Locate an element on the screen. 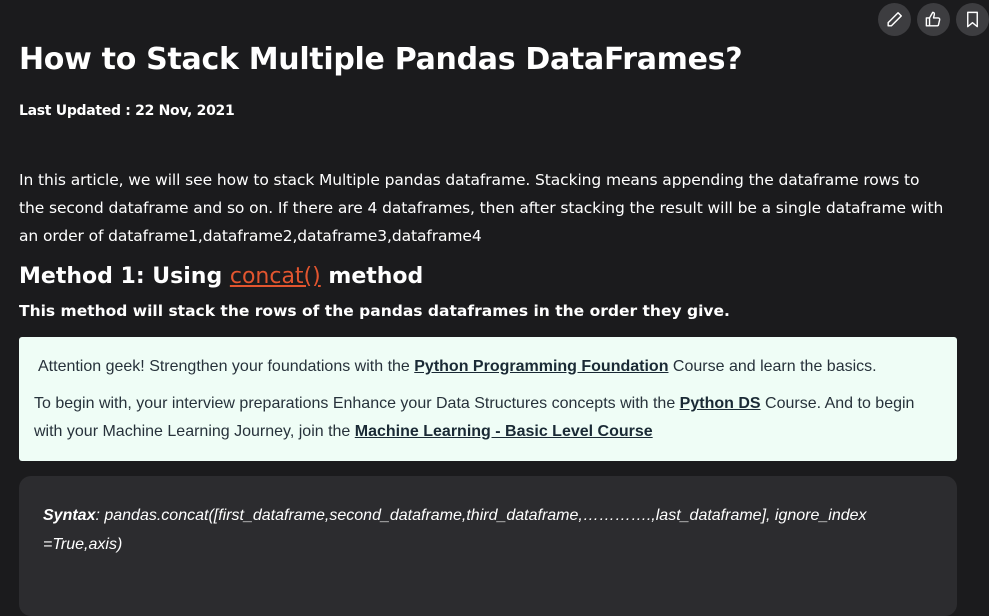 This screenshot has width=989, height=616. thumbs-up-icon is located at coordinates (933, 19).